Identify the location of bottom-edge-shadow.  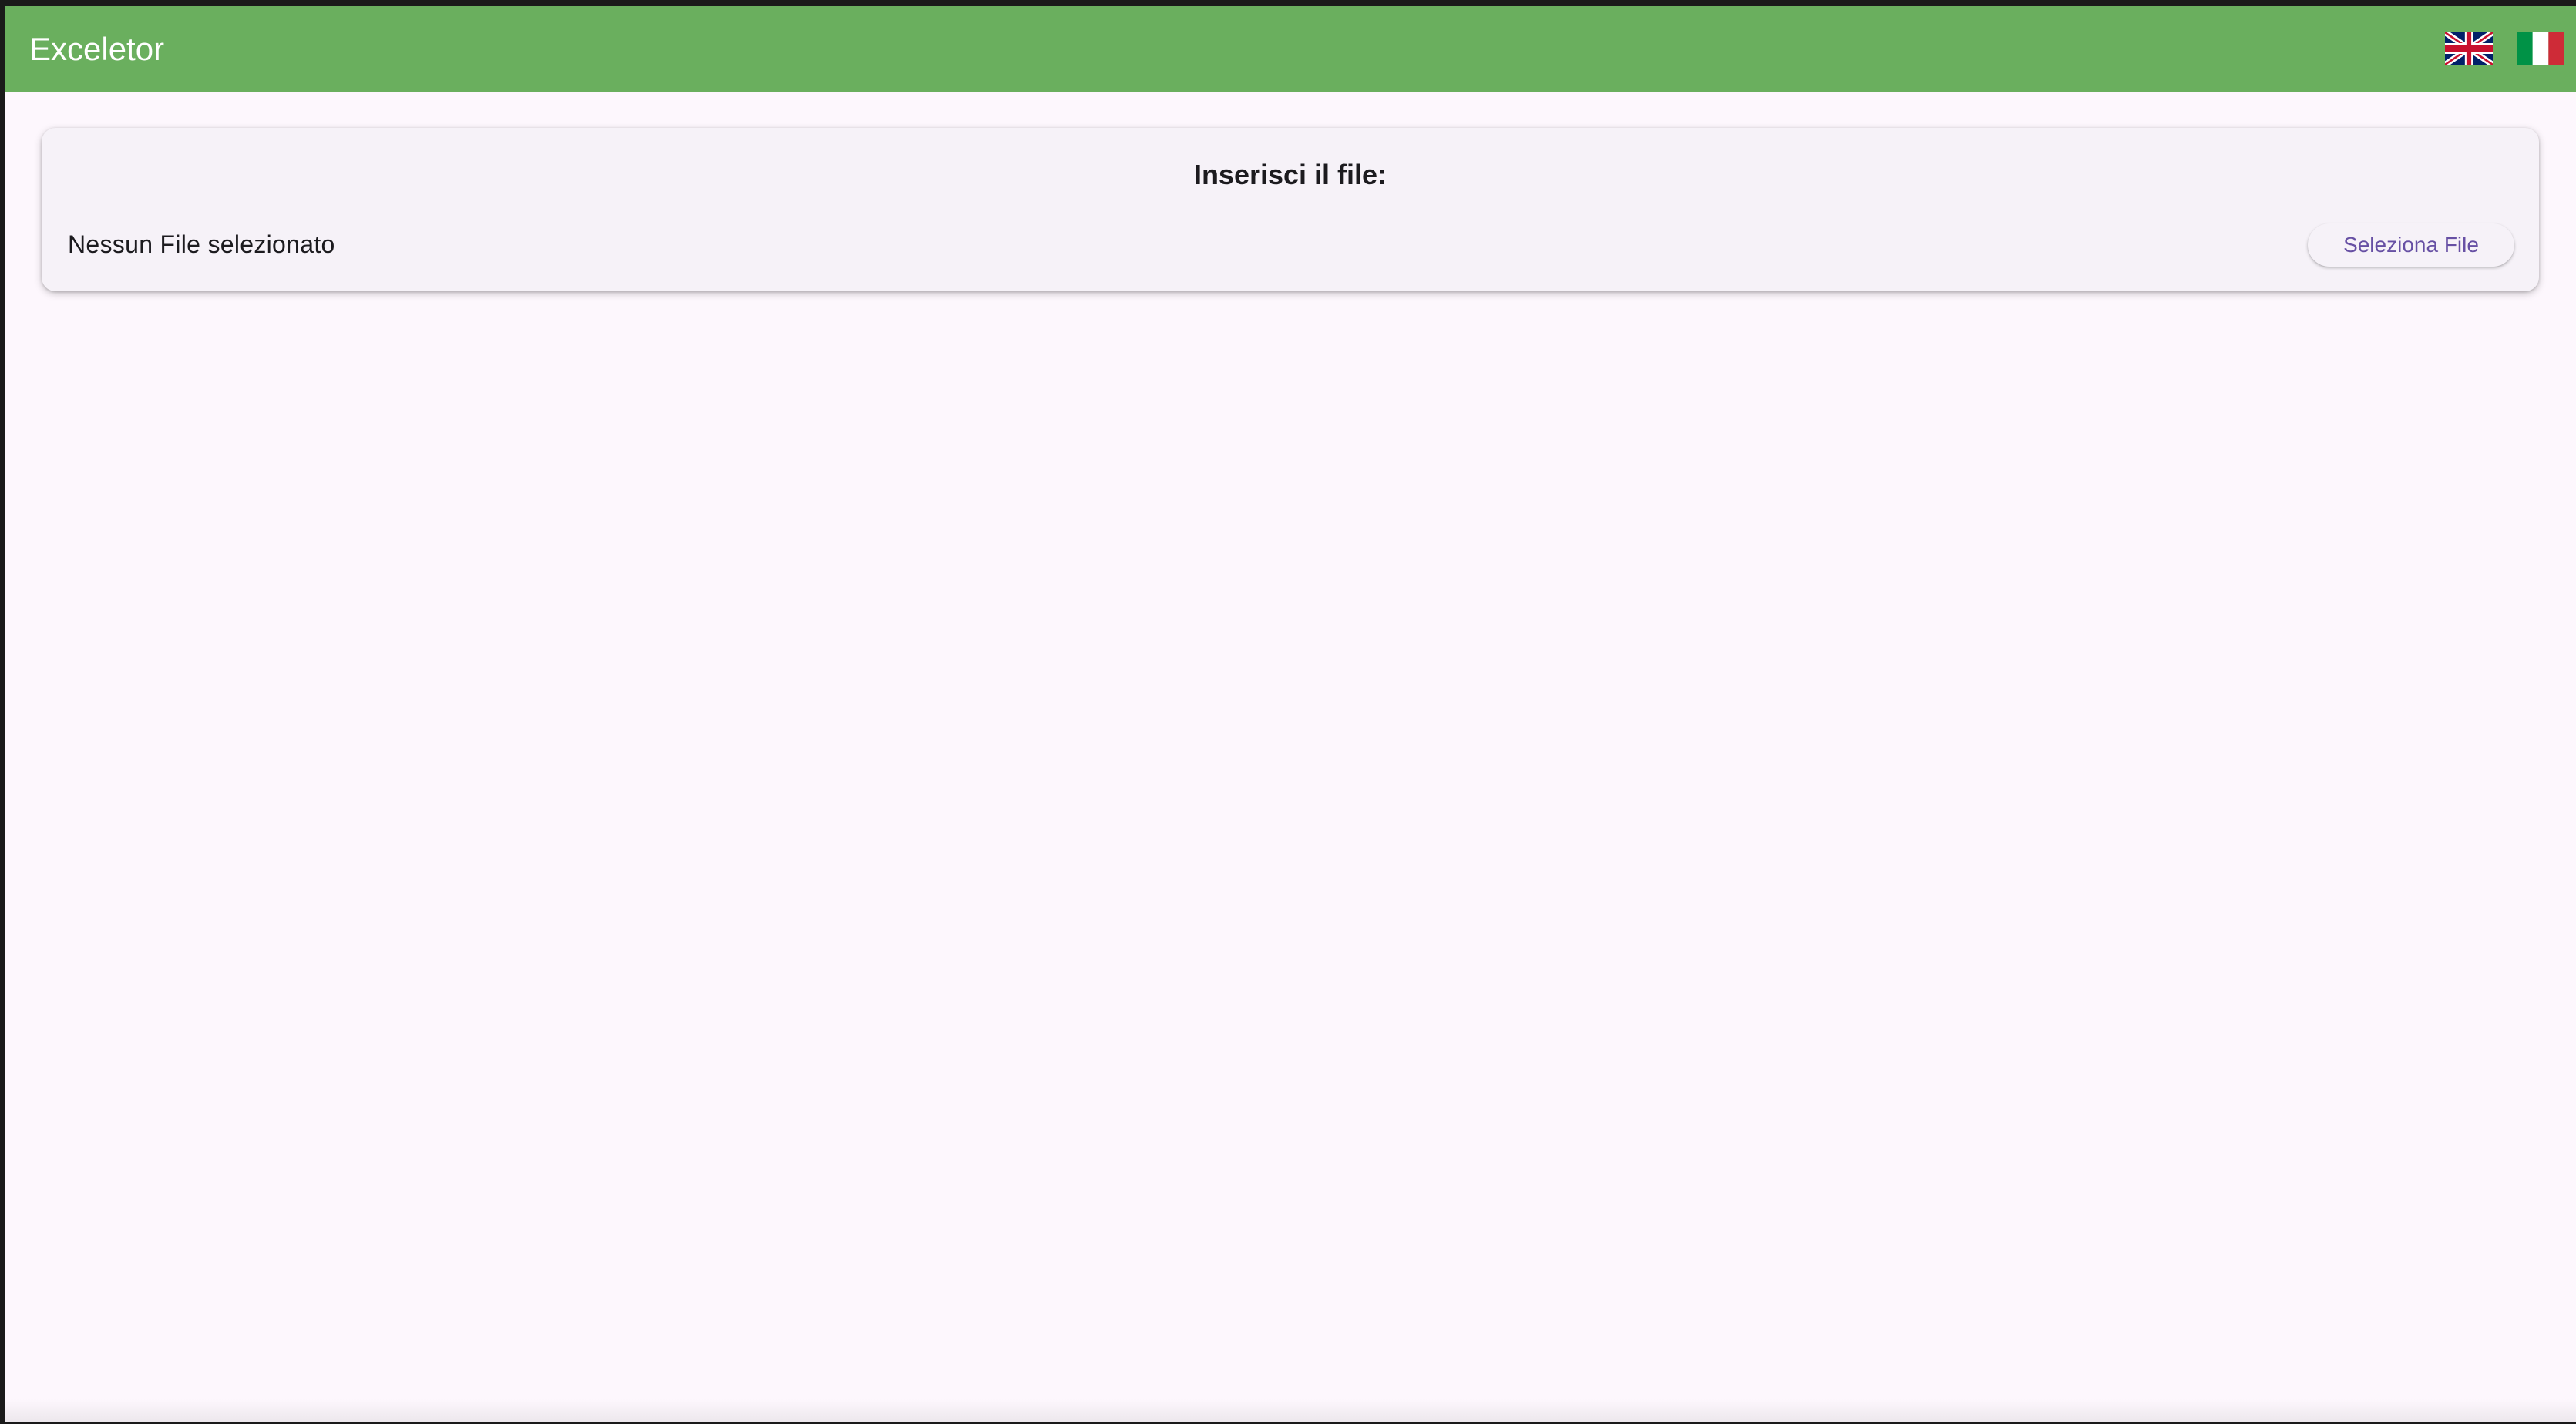
(1290, 1410).